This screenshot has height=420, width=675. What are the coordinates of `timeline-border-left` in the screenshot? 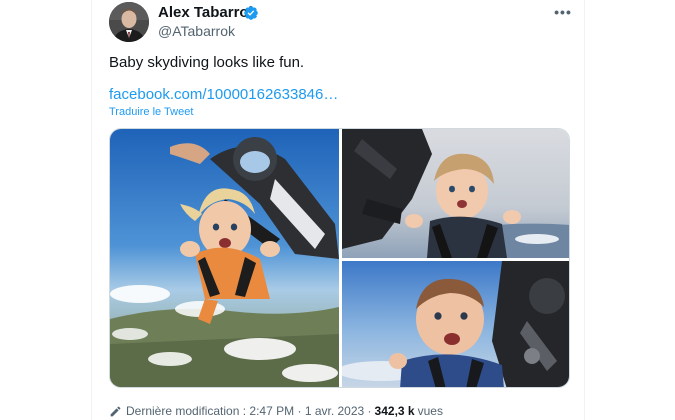 It's located at (91, 210).